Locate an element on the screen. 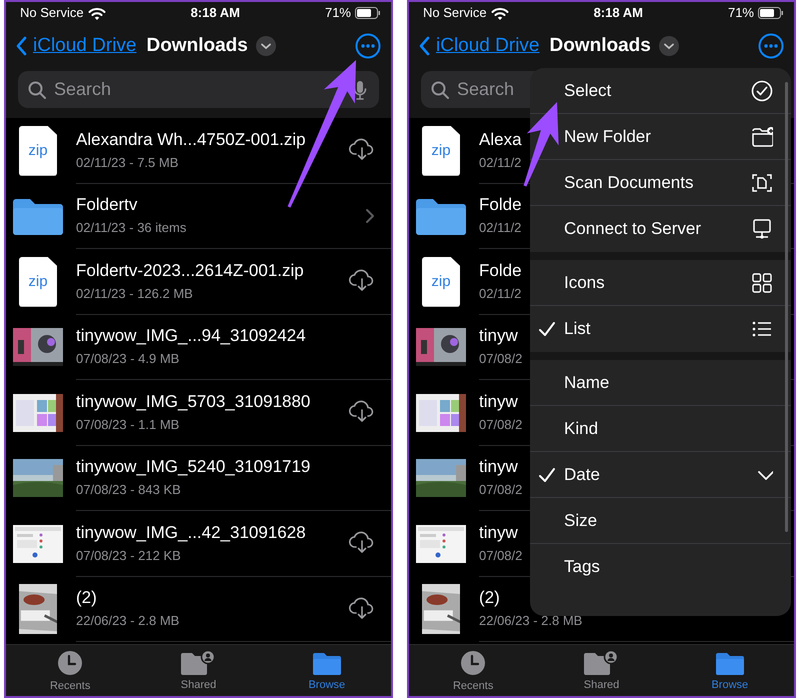  file-name: tinywow_IMG_5240_31091719 is located at coordinates (193, 466).